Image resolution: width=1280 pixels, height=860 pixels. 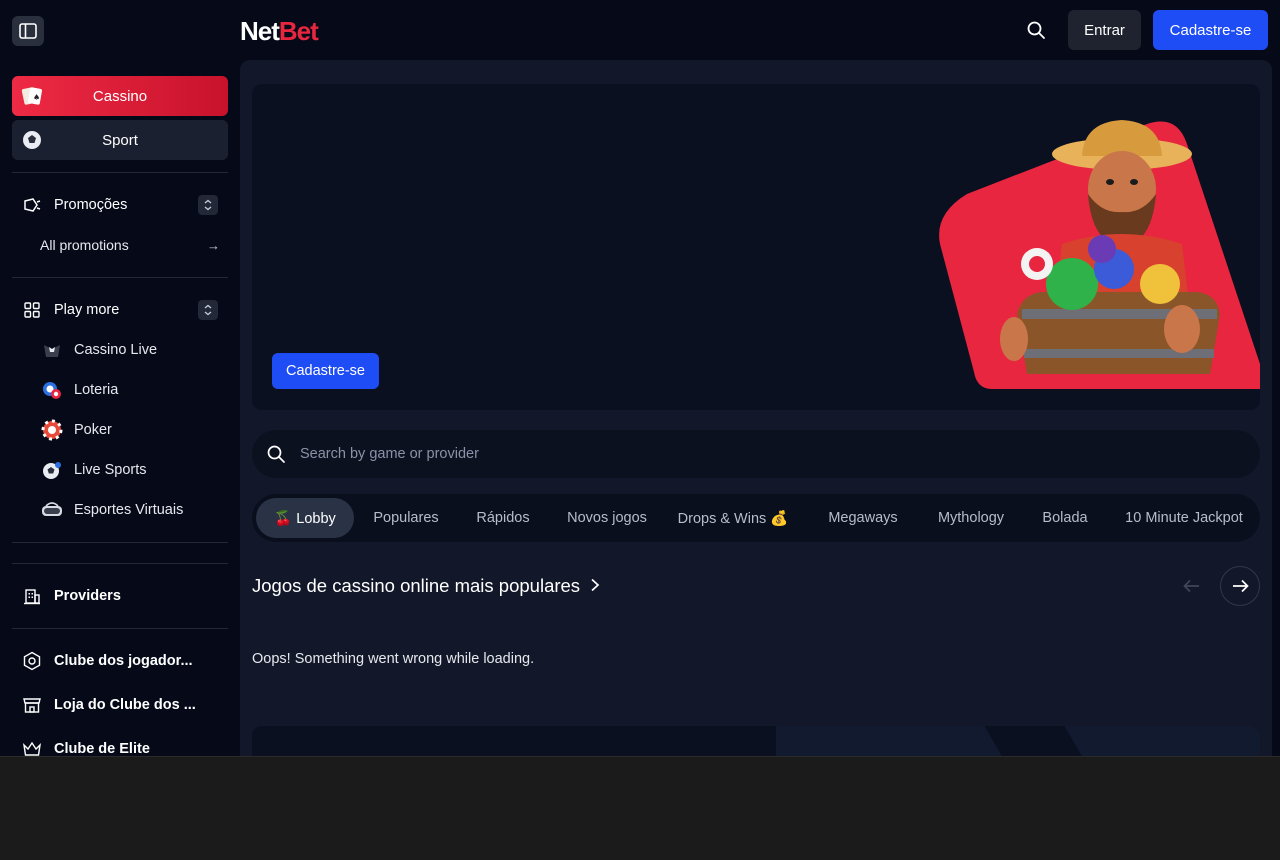 I want to click on sidebar-item-label: Cassino Live, so click(x=116, y=350).